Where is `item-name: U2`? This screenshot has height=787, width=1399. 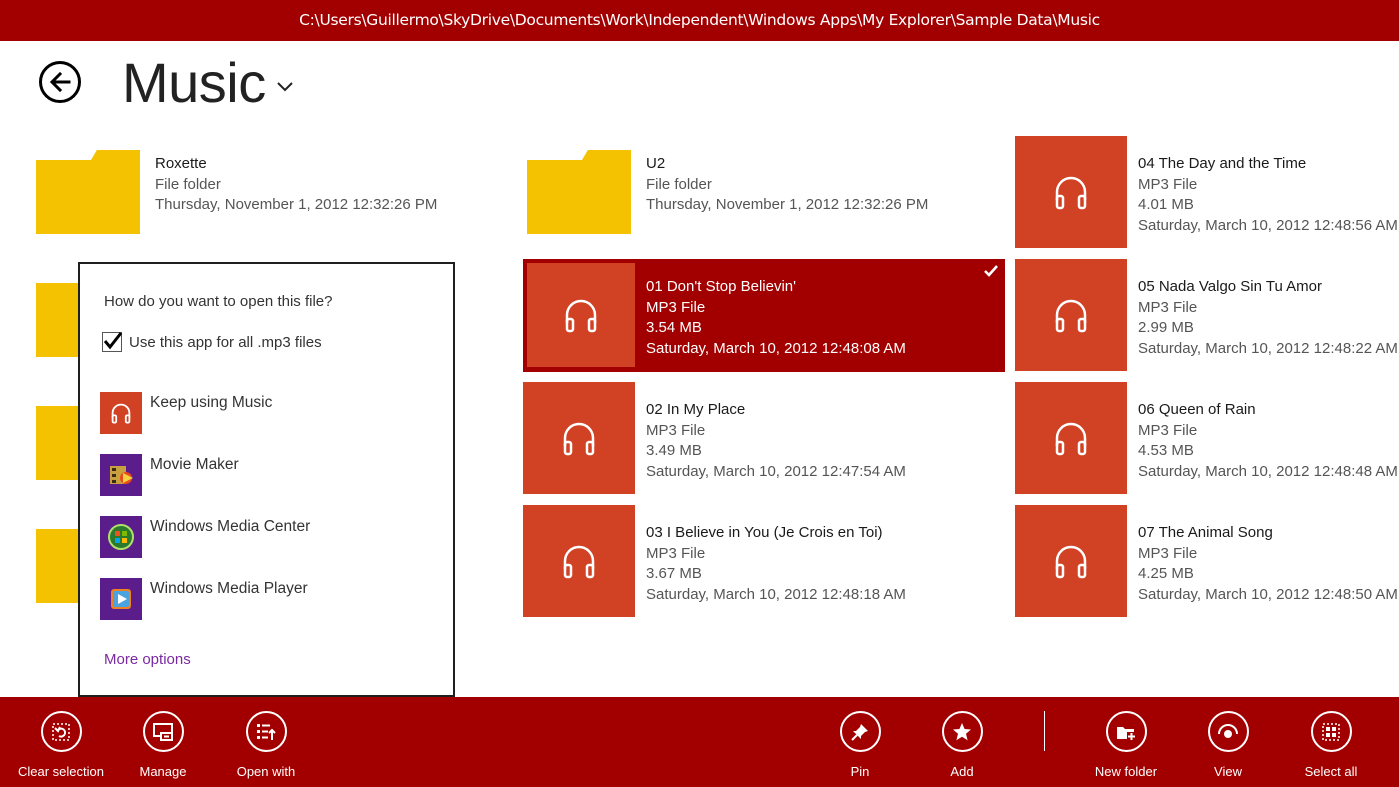 item-name: U2 is located at coordinates (787, 164).